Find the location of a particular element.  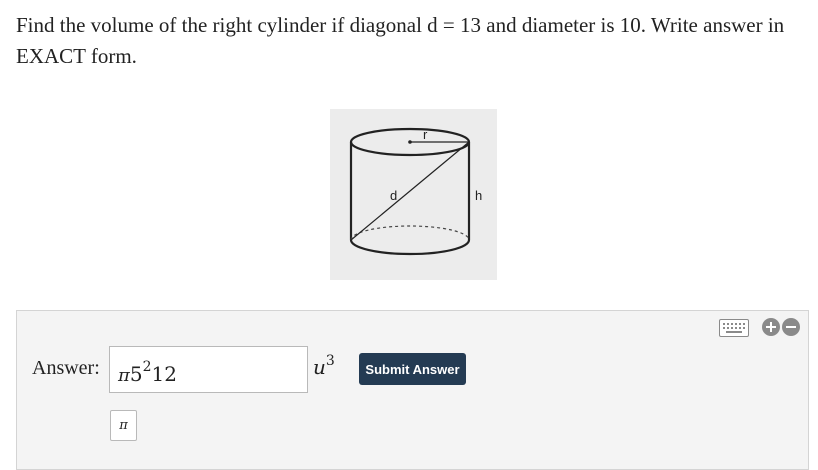

answer-base: 5 is located at coordinates (136, 374).